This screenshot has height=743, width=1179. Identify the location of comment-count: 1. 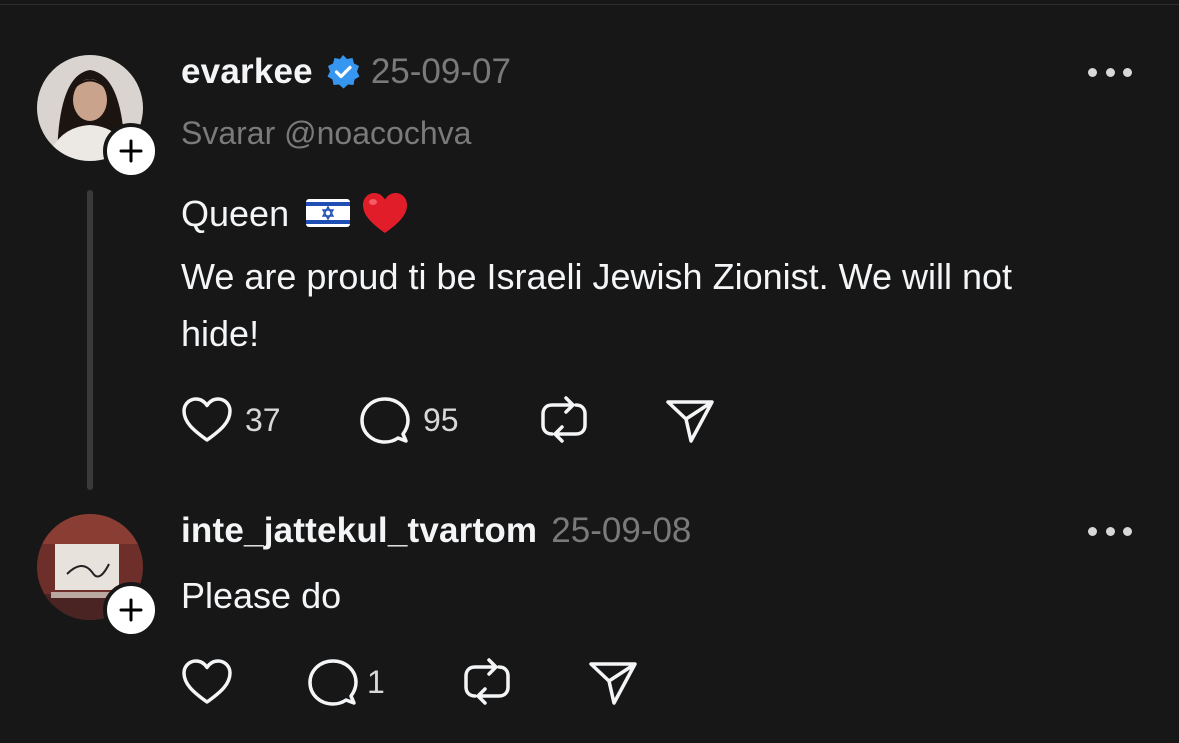
(376, 681).